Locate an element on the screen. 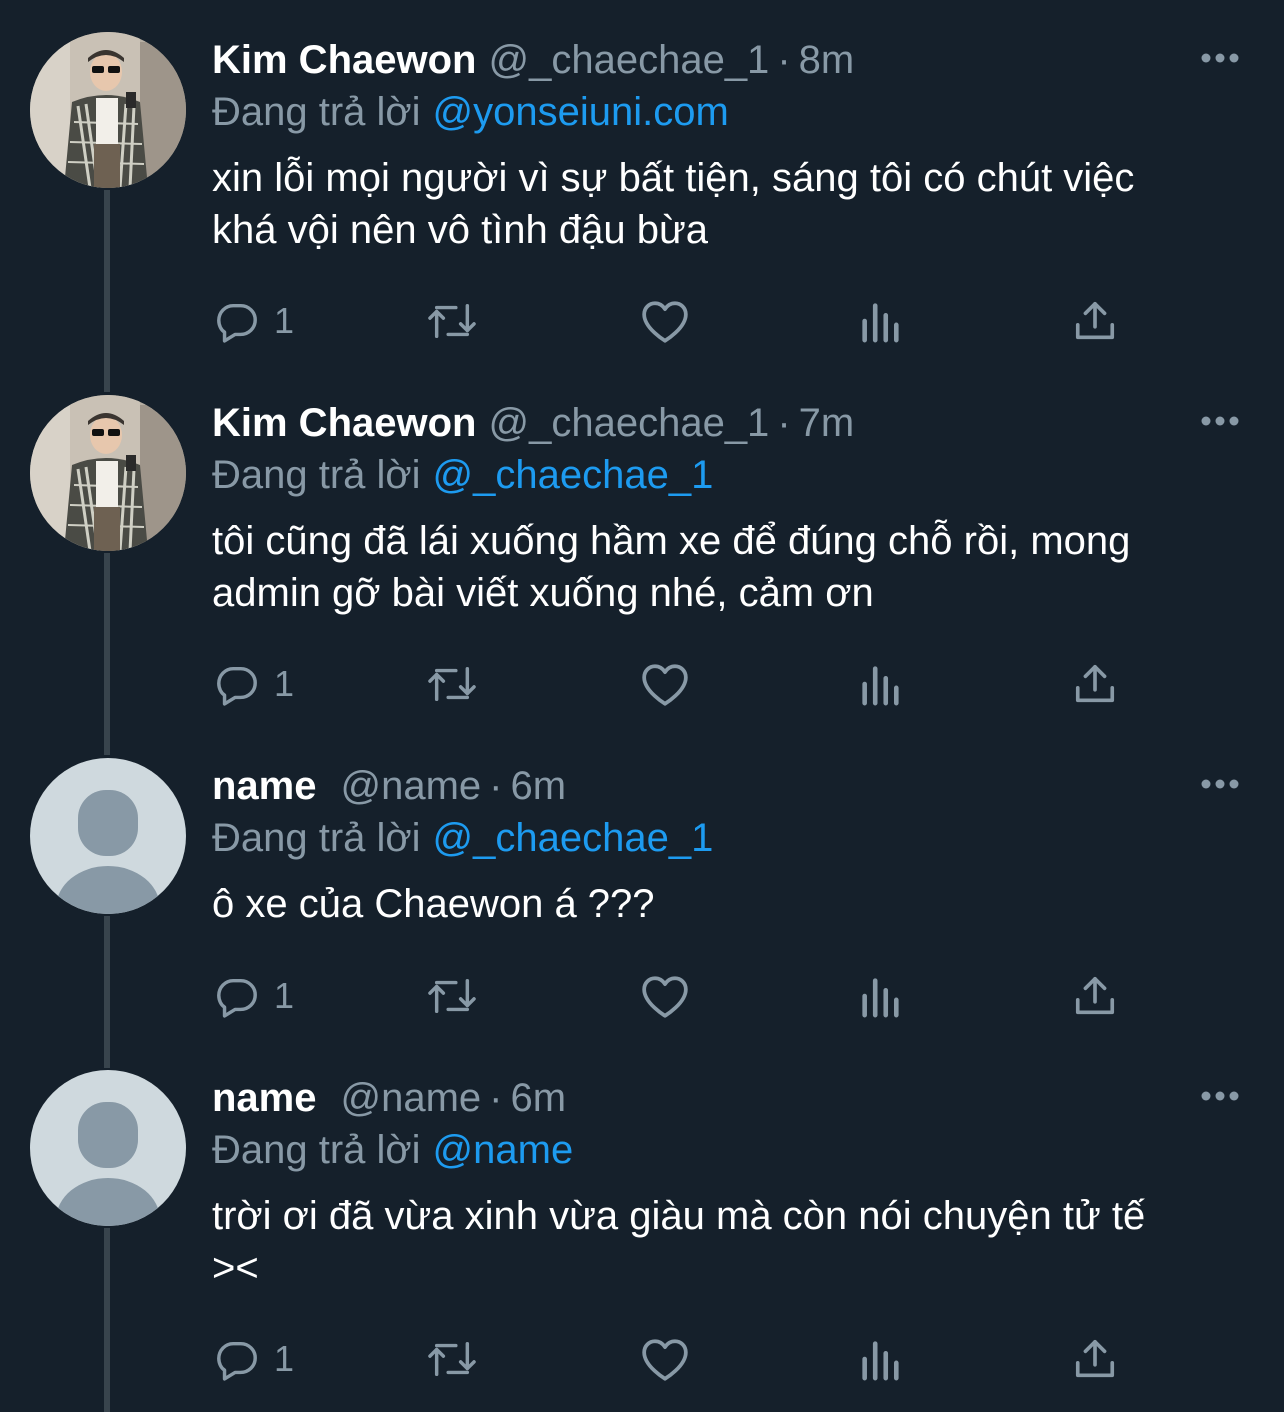 The width and height of the screenshot is (1284, 1412). reply-context: Đang trả lời @yonseiuni.com is located at coordinates (732, 112).